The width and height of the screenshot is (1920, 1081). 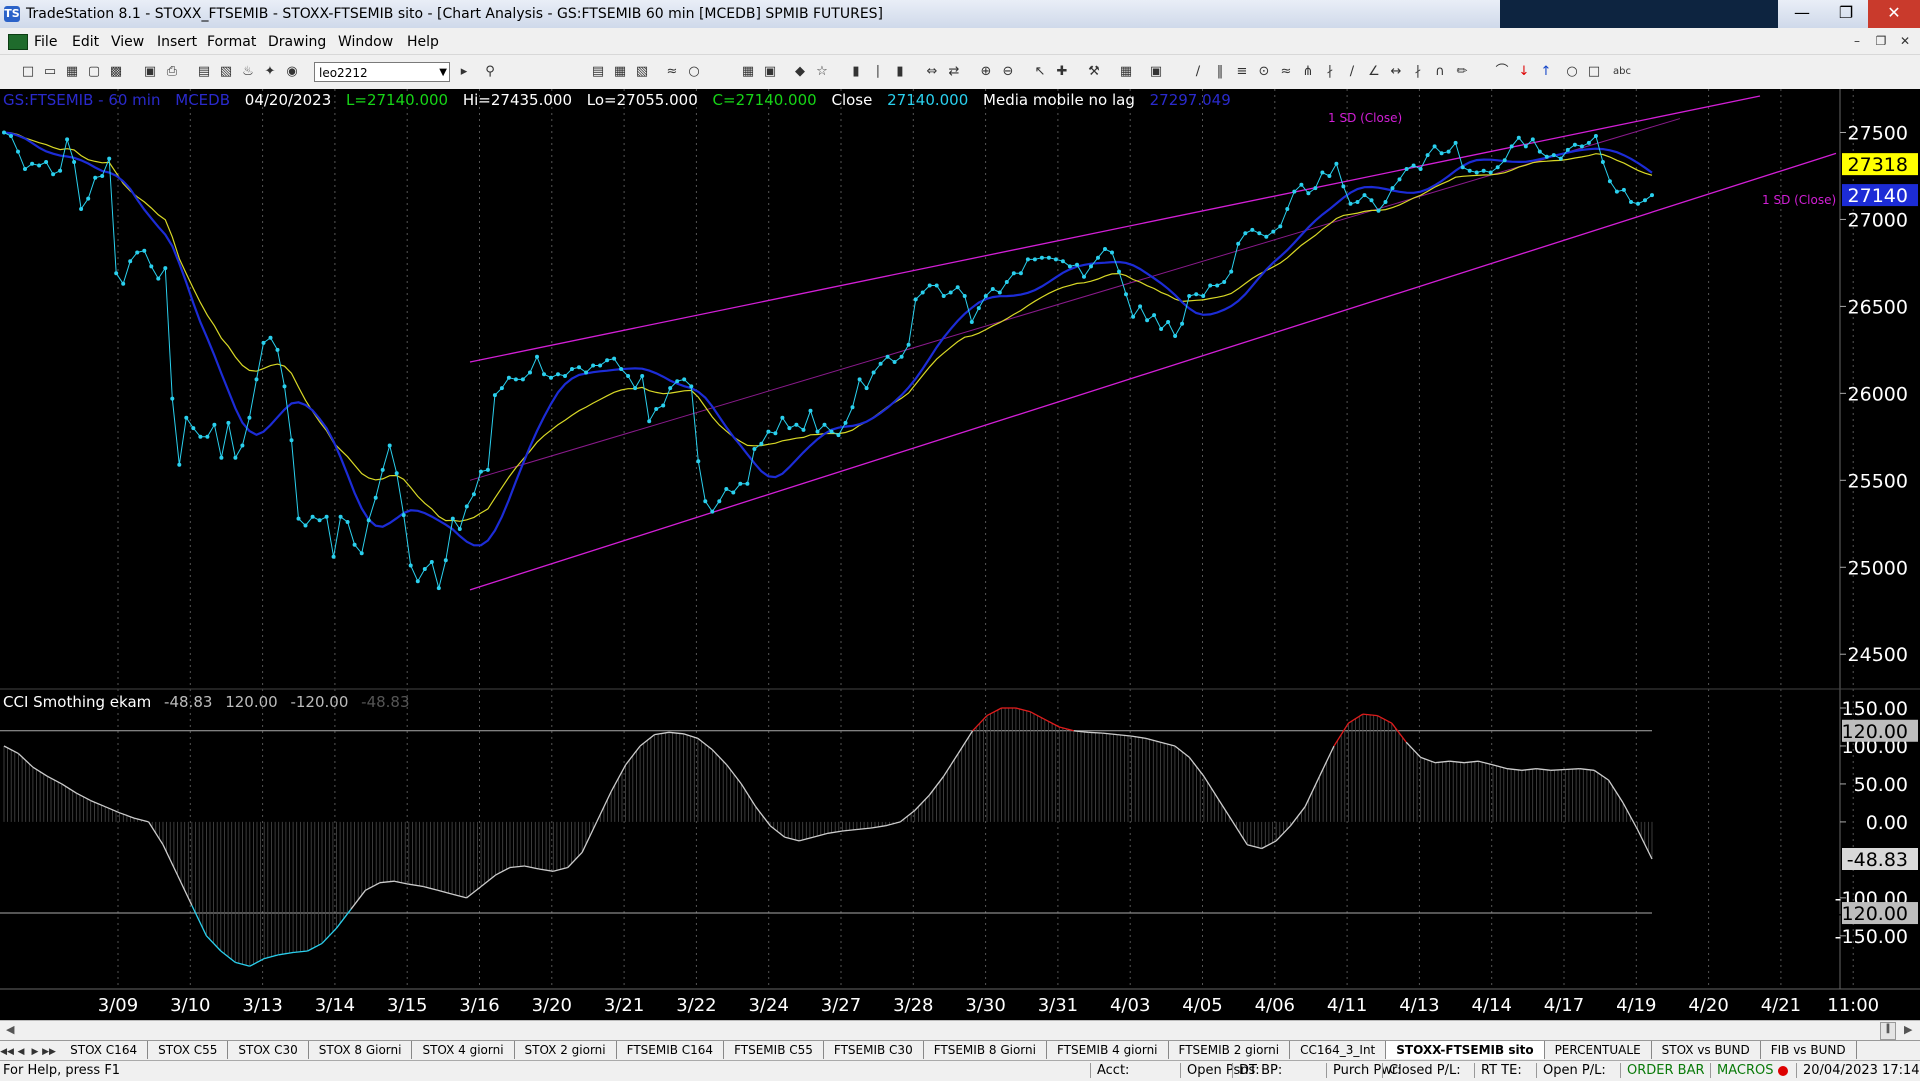 I want to click on vertical-lines-icon: ‖, so click(x=1220, y=72).